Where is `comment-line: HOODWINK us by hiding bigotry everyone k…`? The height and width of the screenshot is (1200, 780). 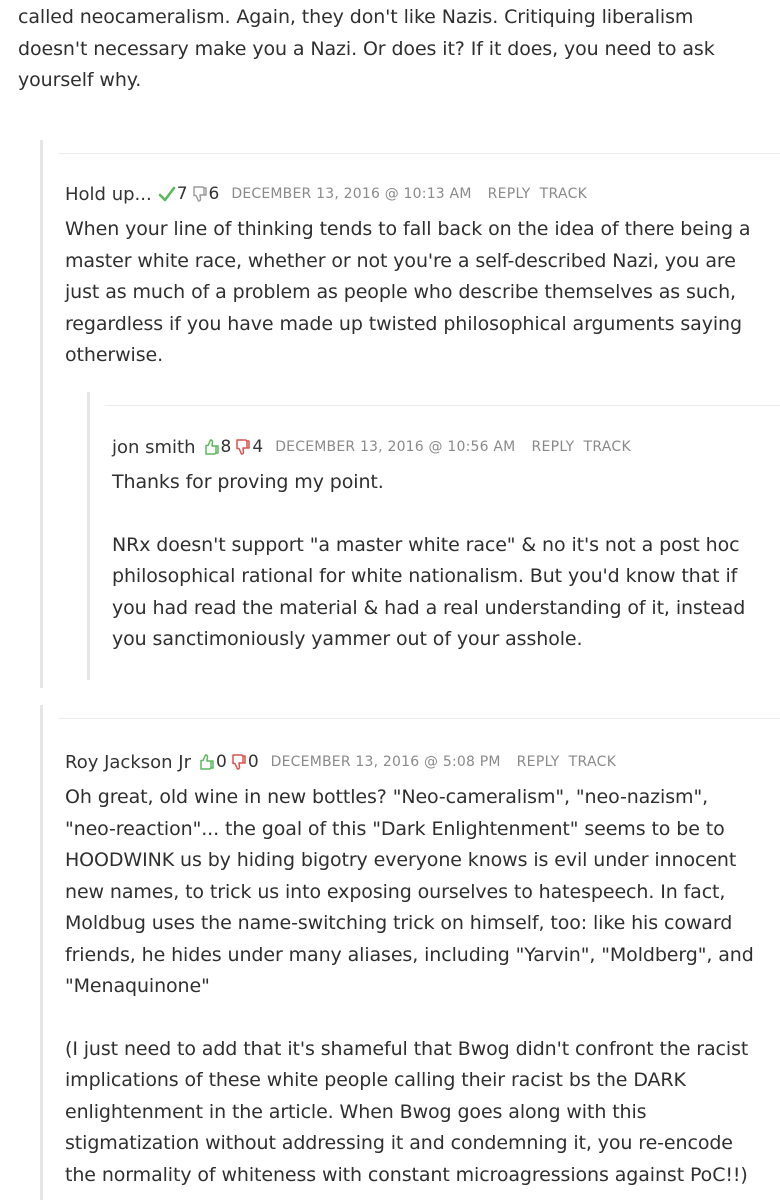
comment-line: HOODWINK us by hiding bigotry everyone k… is located at coordinates (401, 860).